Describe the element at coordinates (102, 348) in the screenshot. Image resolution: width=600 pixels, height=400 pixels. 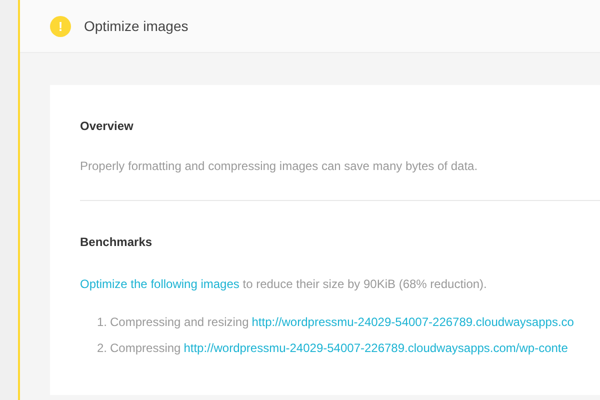
I see `list-number: 2.` at that location.